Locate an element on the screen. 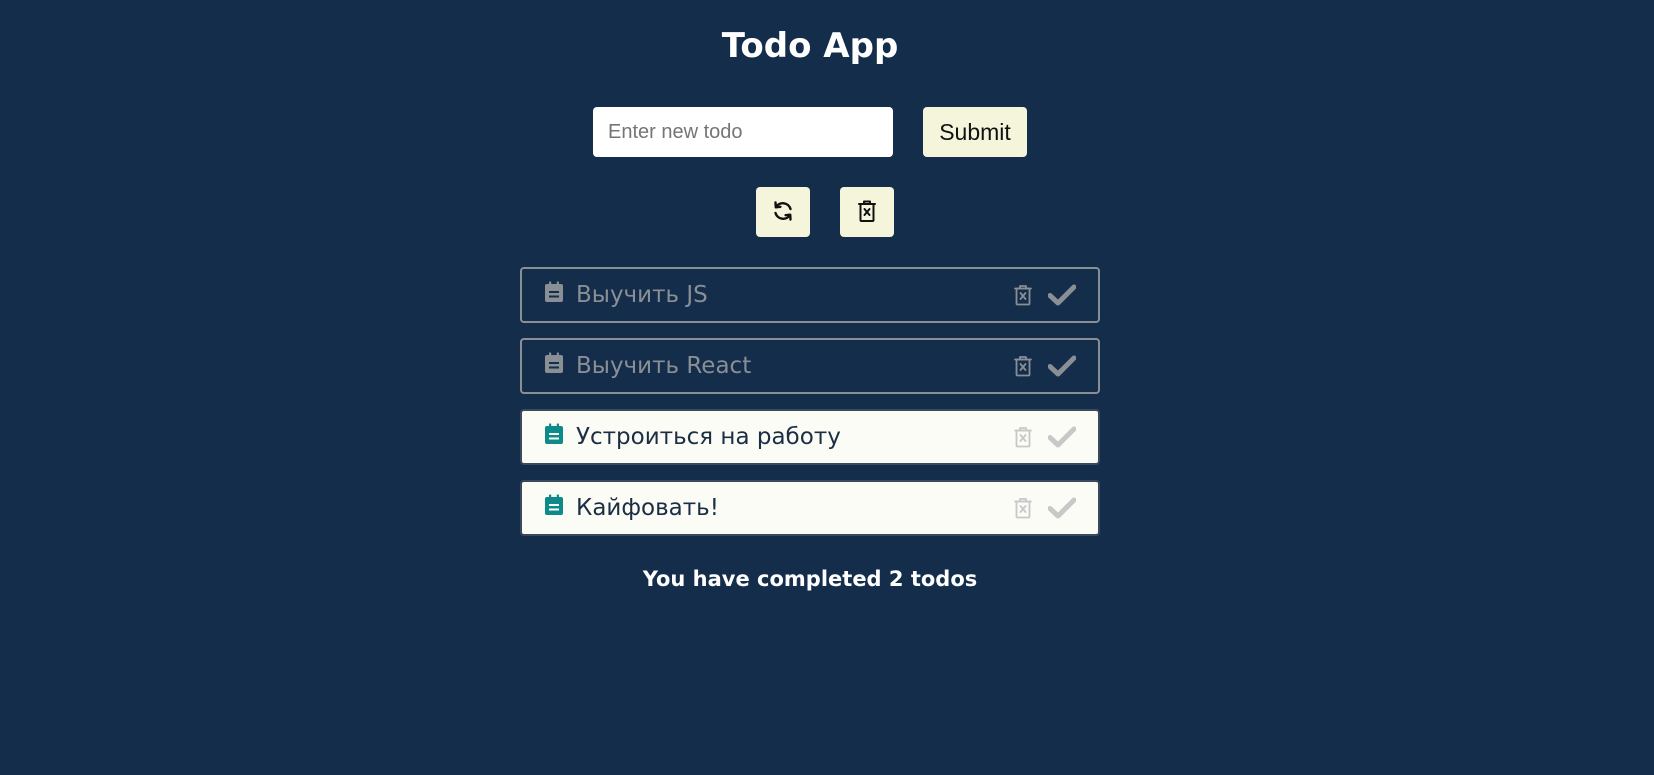  new-todo-input is located at coordinates (743, 132).